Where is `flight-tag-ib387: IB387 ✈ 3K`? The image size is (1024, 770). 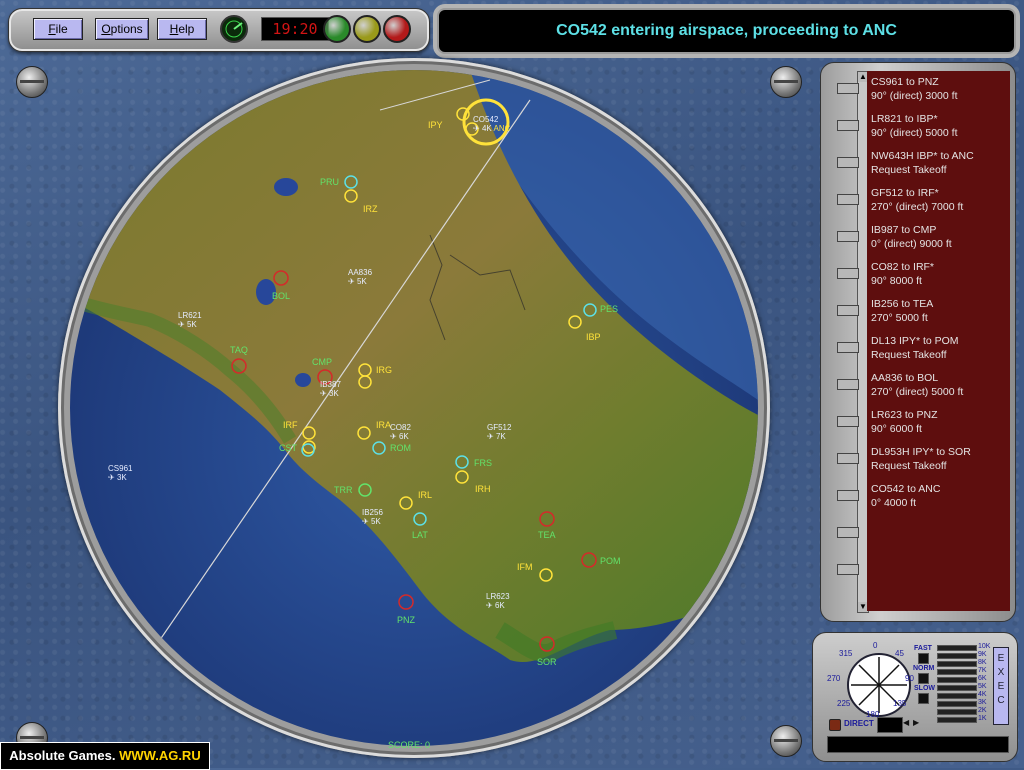 flight-tag-ib387: IB387 ✈ 3K is located at coordinates (330, 389).